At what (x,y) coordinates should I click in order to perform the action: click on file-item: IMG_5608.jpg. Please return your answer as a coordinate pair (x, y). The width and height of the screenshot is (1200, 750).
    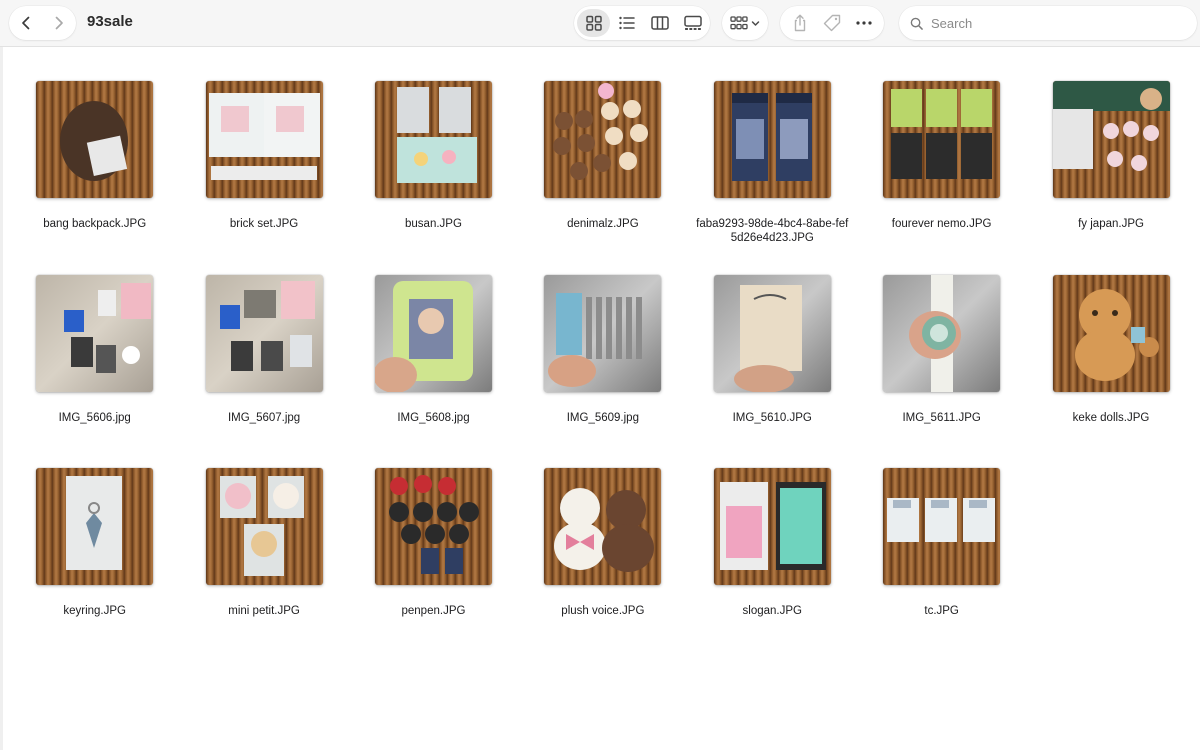
    Looking at the image, I should click on (433, 363).